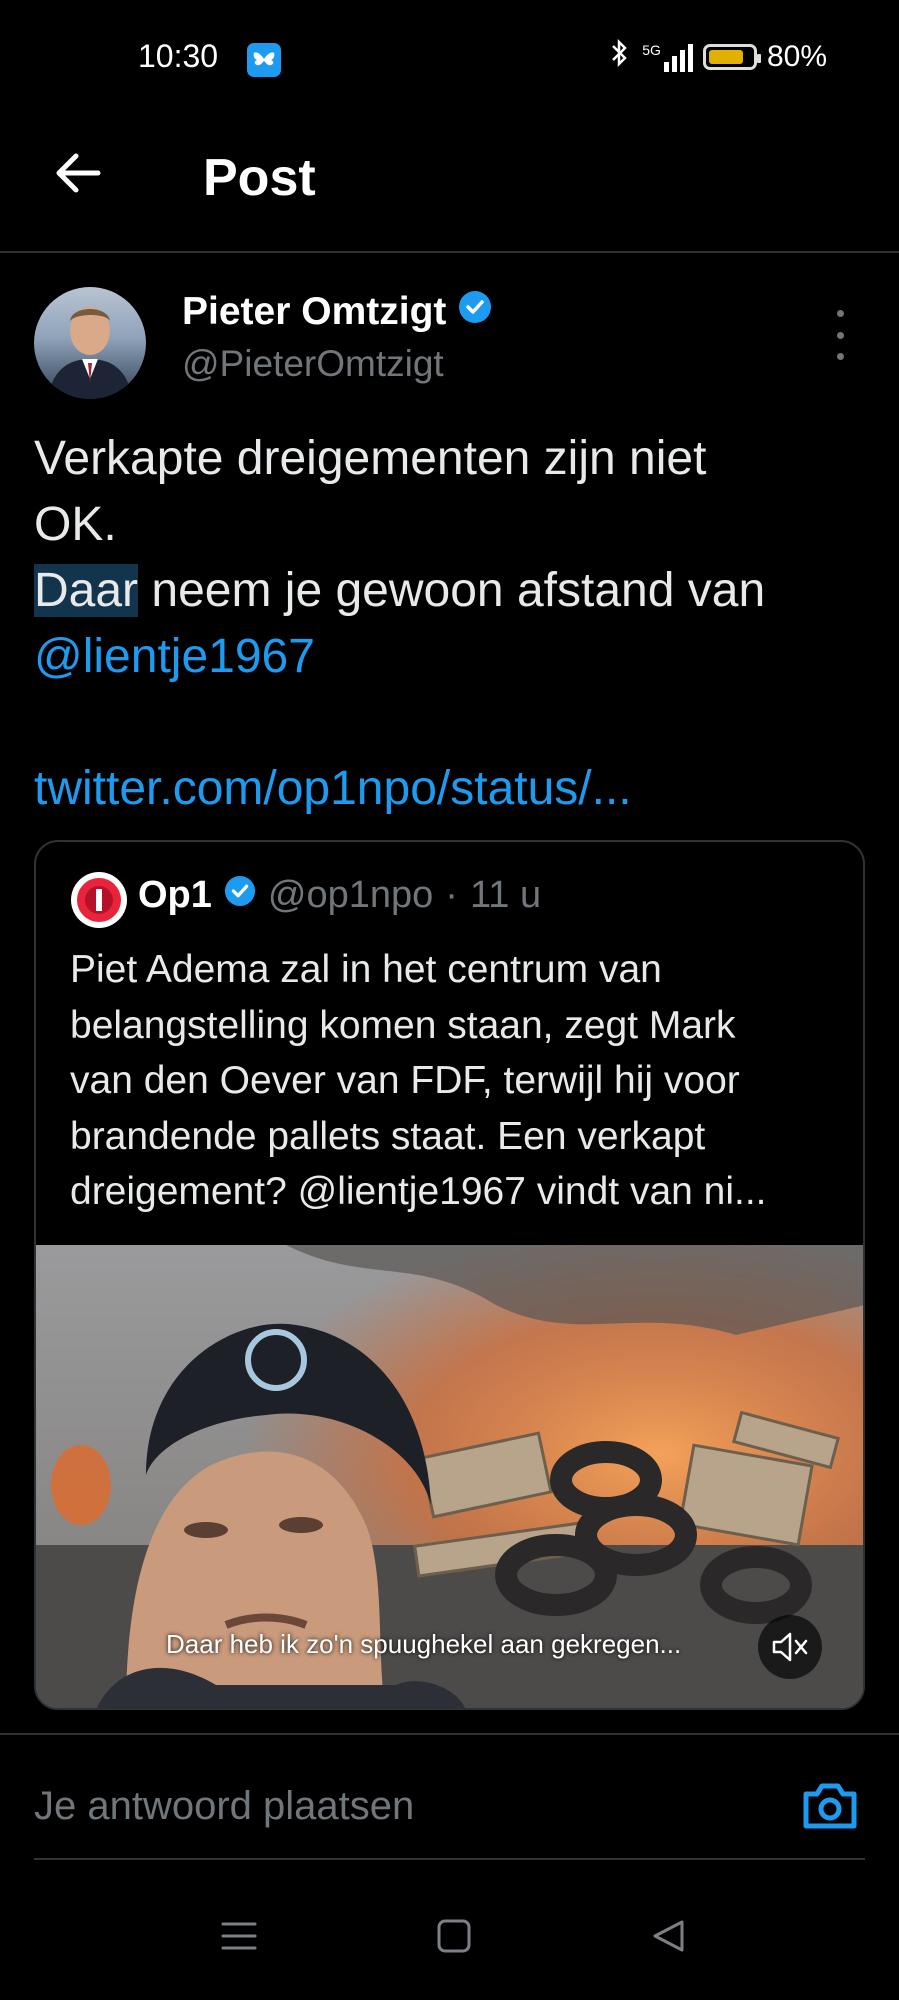 This screenshot has width=899, height=2000. I want to click on square-icon, so click(454, 1936).